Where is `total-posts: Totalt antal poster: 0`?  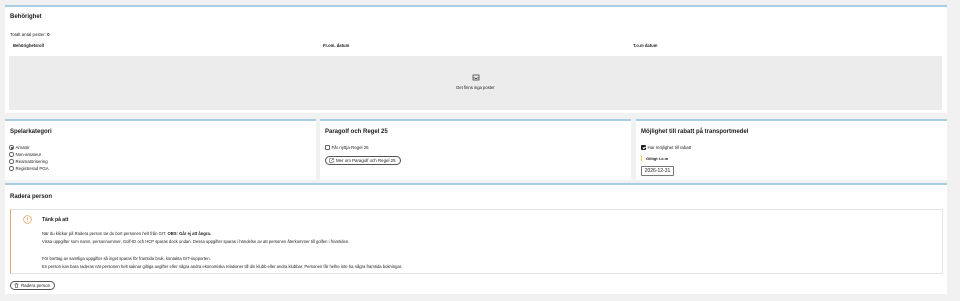 total-posts: Totalt antal poster: 0 is located at coordinates (30, 34).